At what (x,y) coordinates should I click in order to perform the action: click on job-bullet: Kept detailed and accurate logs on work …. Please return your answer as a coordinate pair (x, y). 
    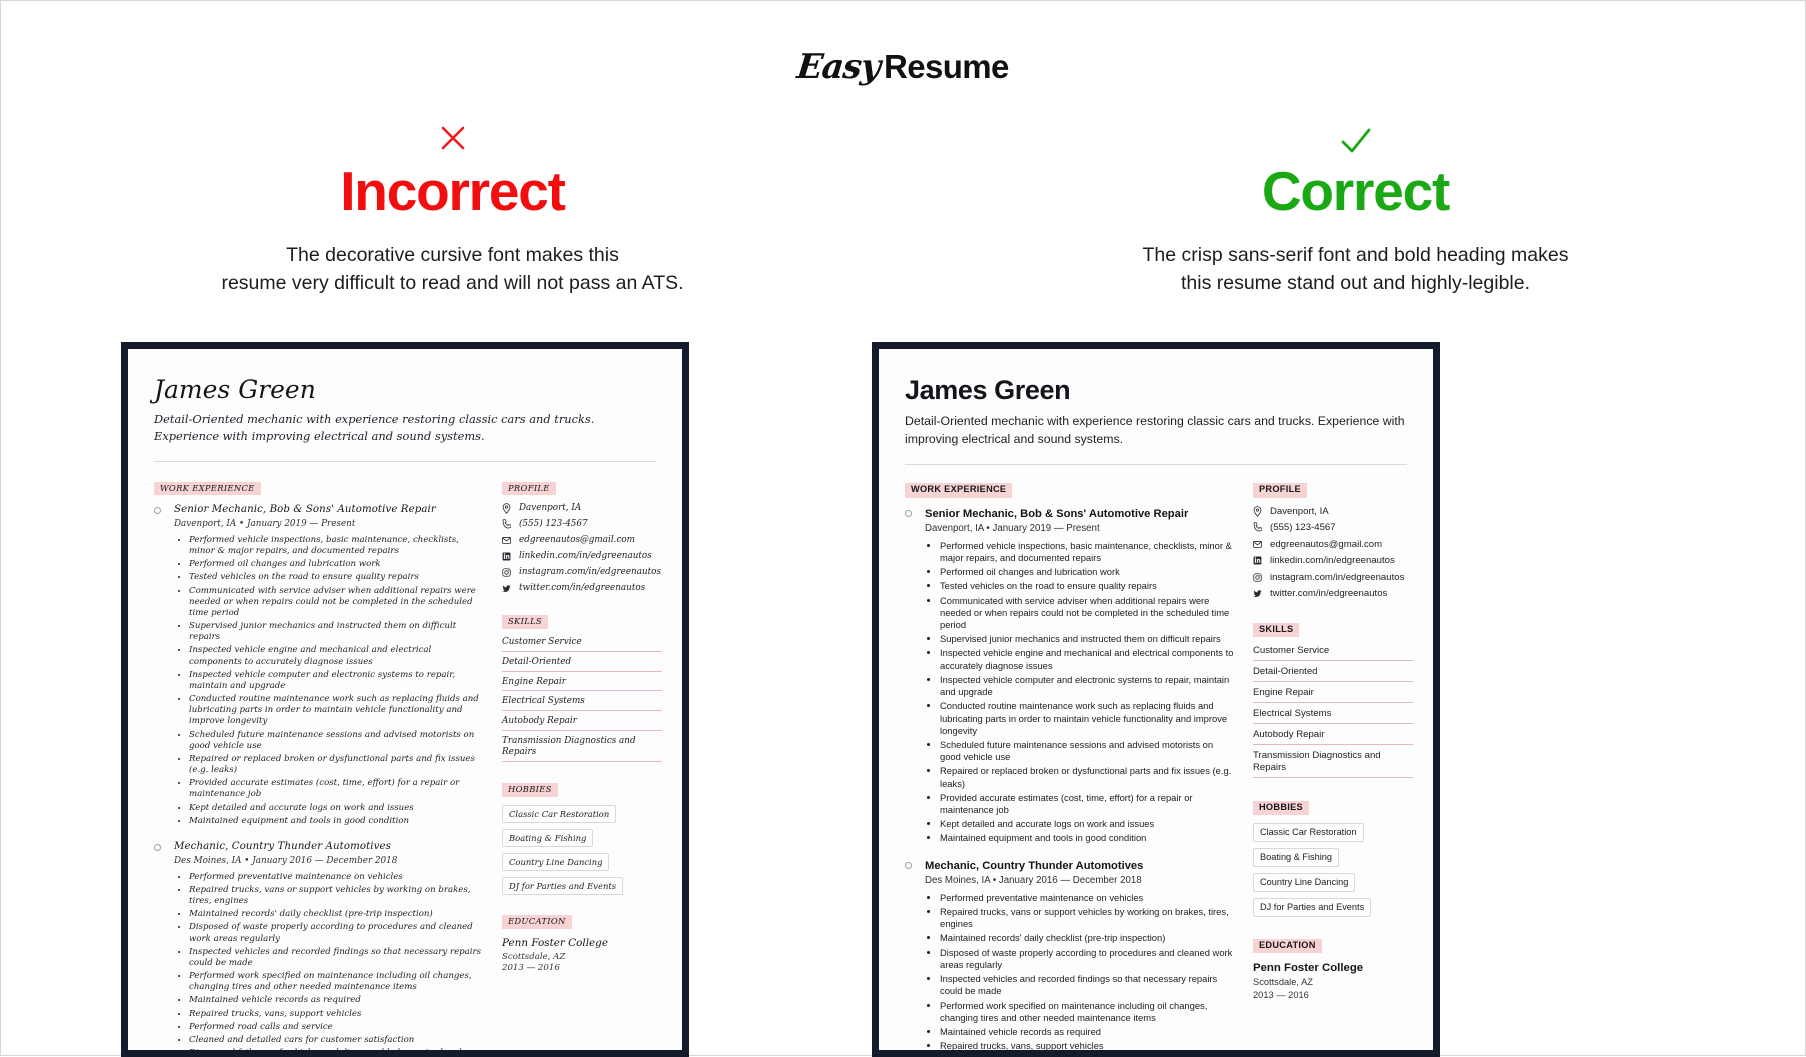
    Looking at the image, I should click on (336, 808).